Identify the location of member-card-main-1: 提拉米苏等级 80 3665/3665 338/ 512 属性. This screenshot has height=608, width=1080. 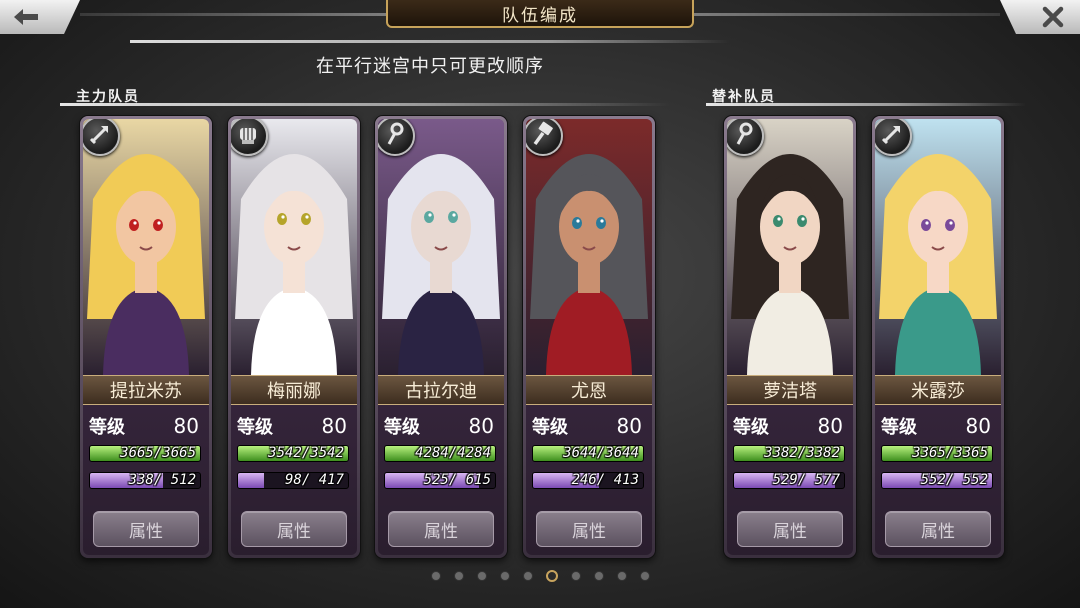
(146, 337).